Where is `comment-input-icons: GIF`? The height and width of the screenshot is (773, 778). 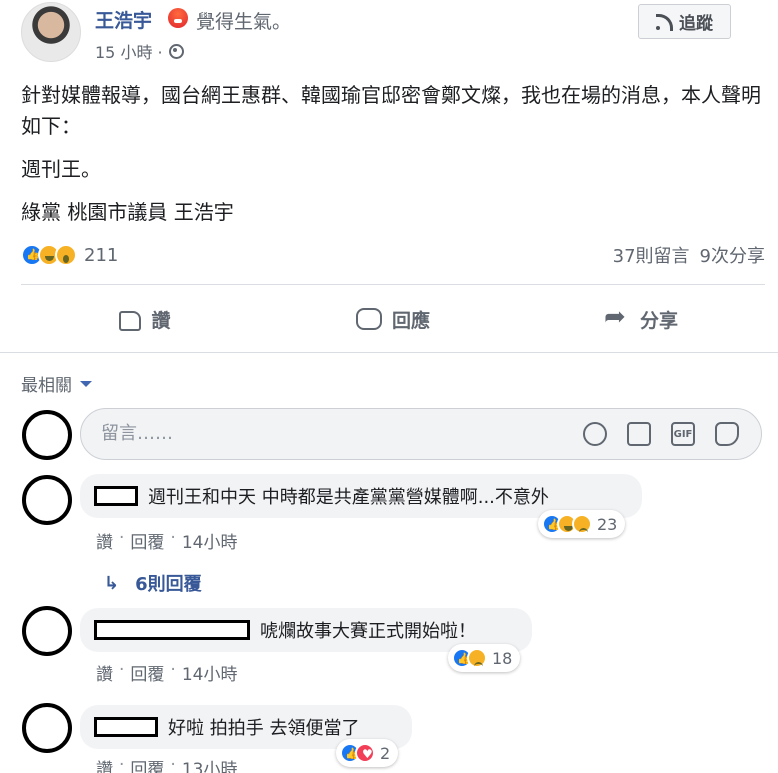
comment-input-icons: GIF is located at coordinates (661, 434).